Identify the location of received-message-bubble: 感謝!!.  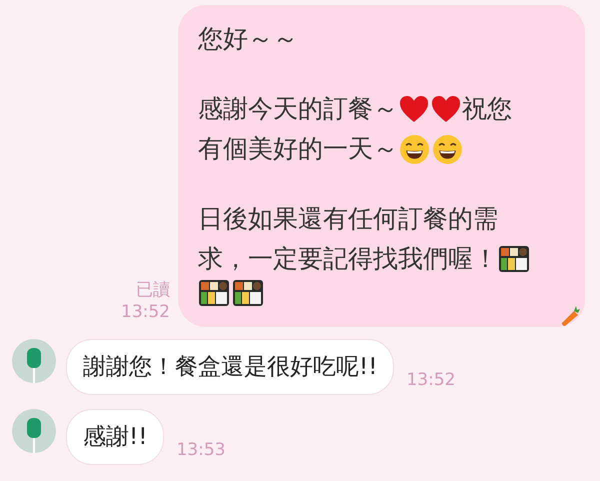
(115, 437).